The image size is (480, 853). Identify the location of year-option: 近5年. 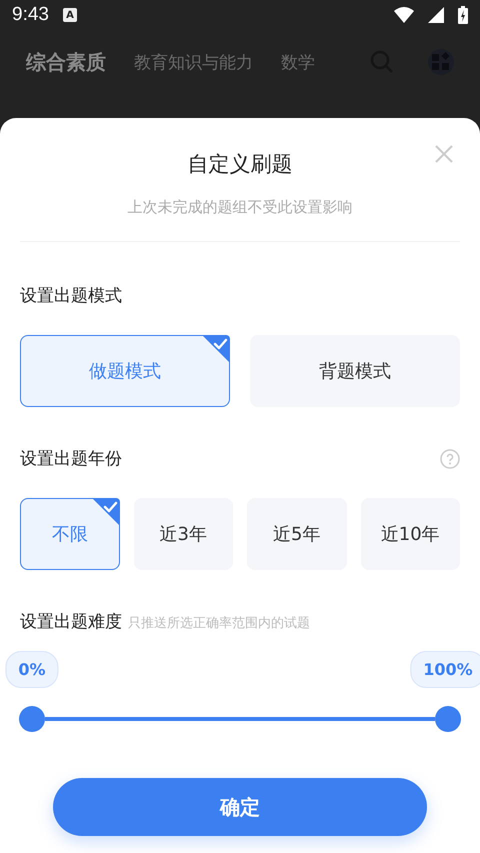
(296, 534).